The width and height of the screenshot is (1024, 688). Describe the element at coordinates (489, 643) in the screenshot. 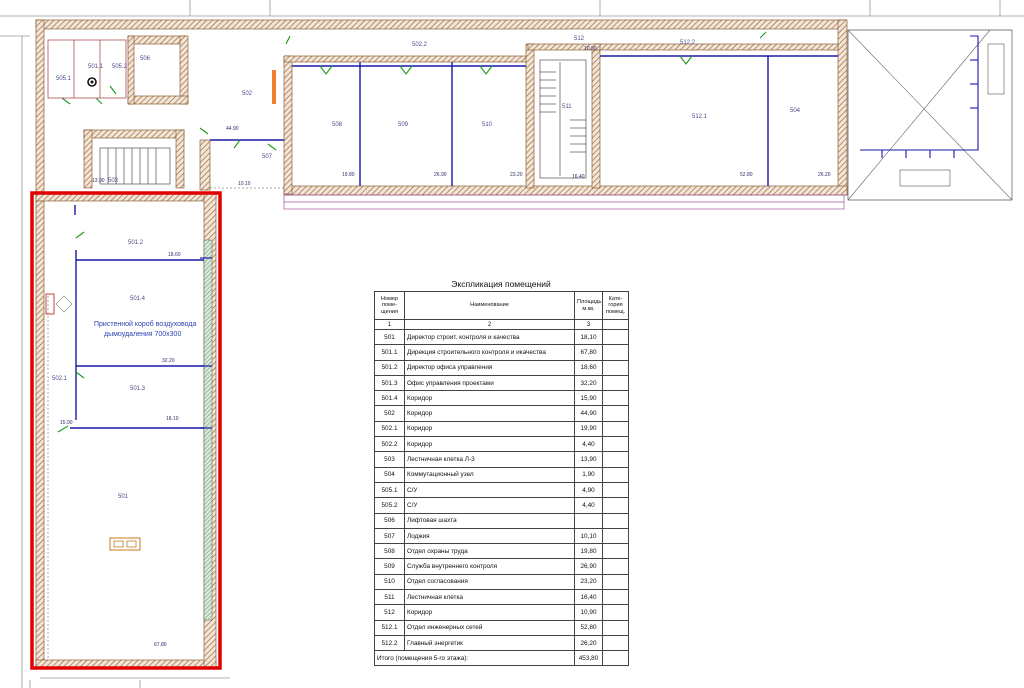

I see `room-name-cell: Главный энергетик` at that location.